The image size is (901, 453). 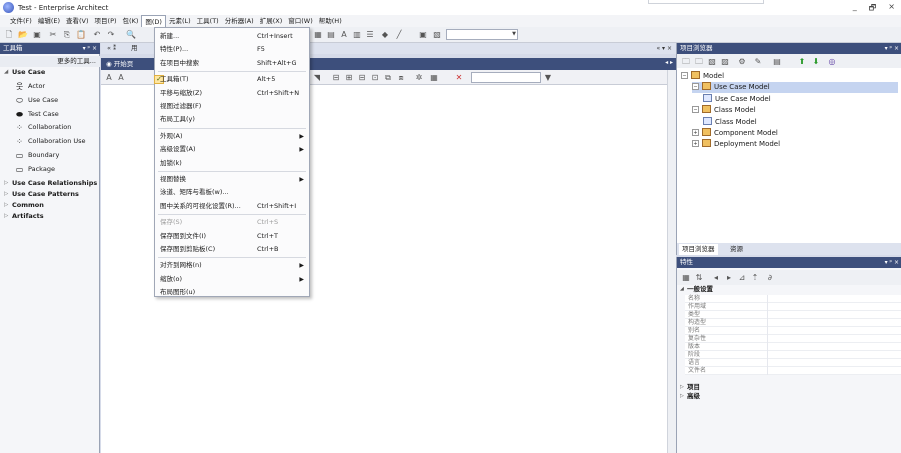 I want to click on line-color-icon: ╱, so click(x=399, y=35).